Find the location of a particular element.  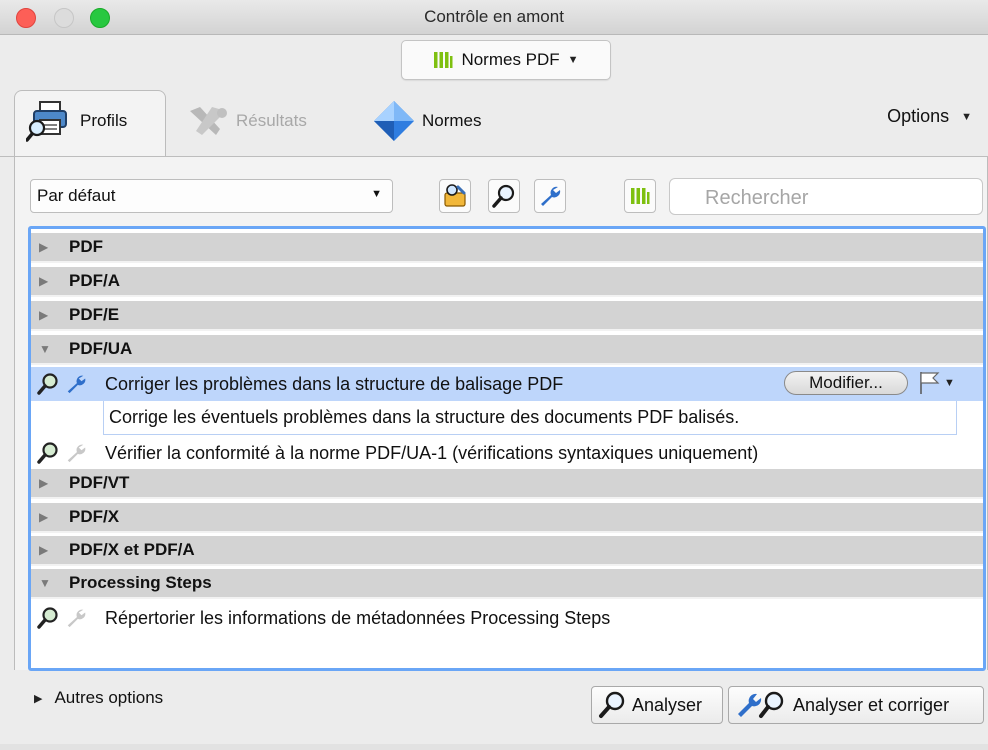

options-menu: Options ▼ is located at coordinates (929, 116).